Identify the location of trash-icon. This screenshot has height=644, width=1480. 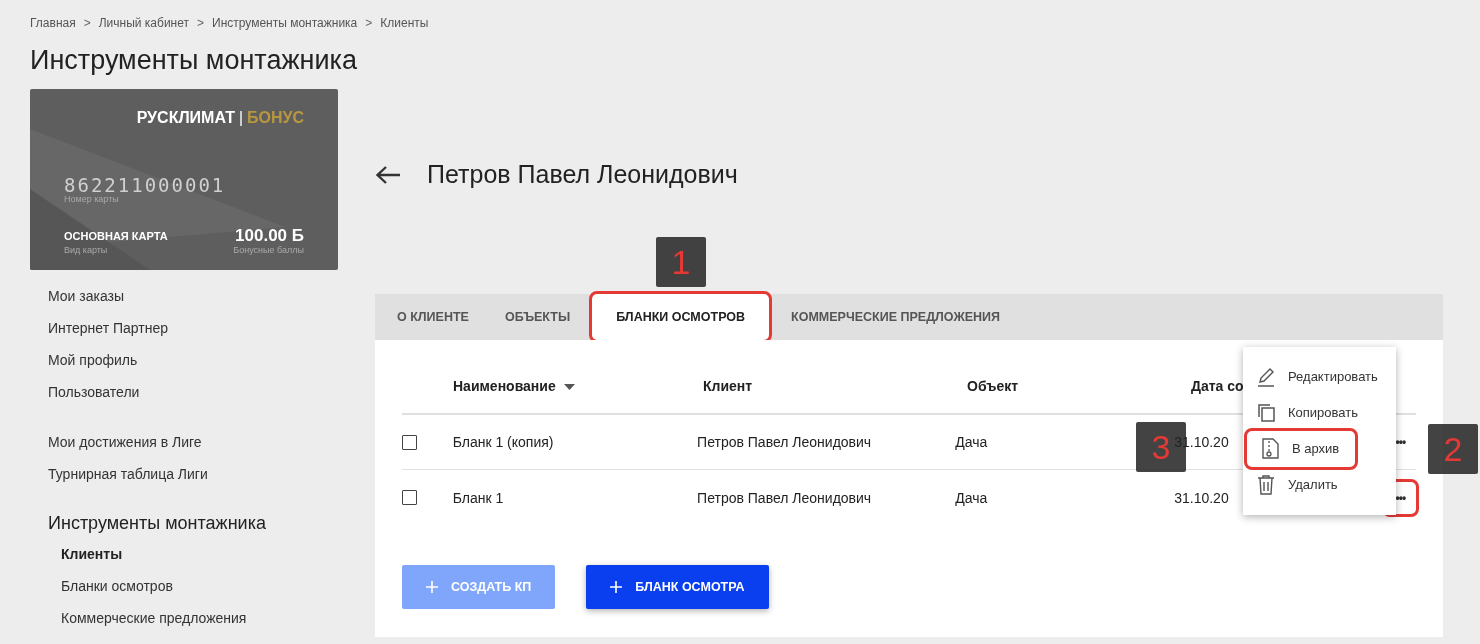
(1266, 485).